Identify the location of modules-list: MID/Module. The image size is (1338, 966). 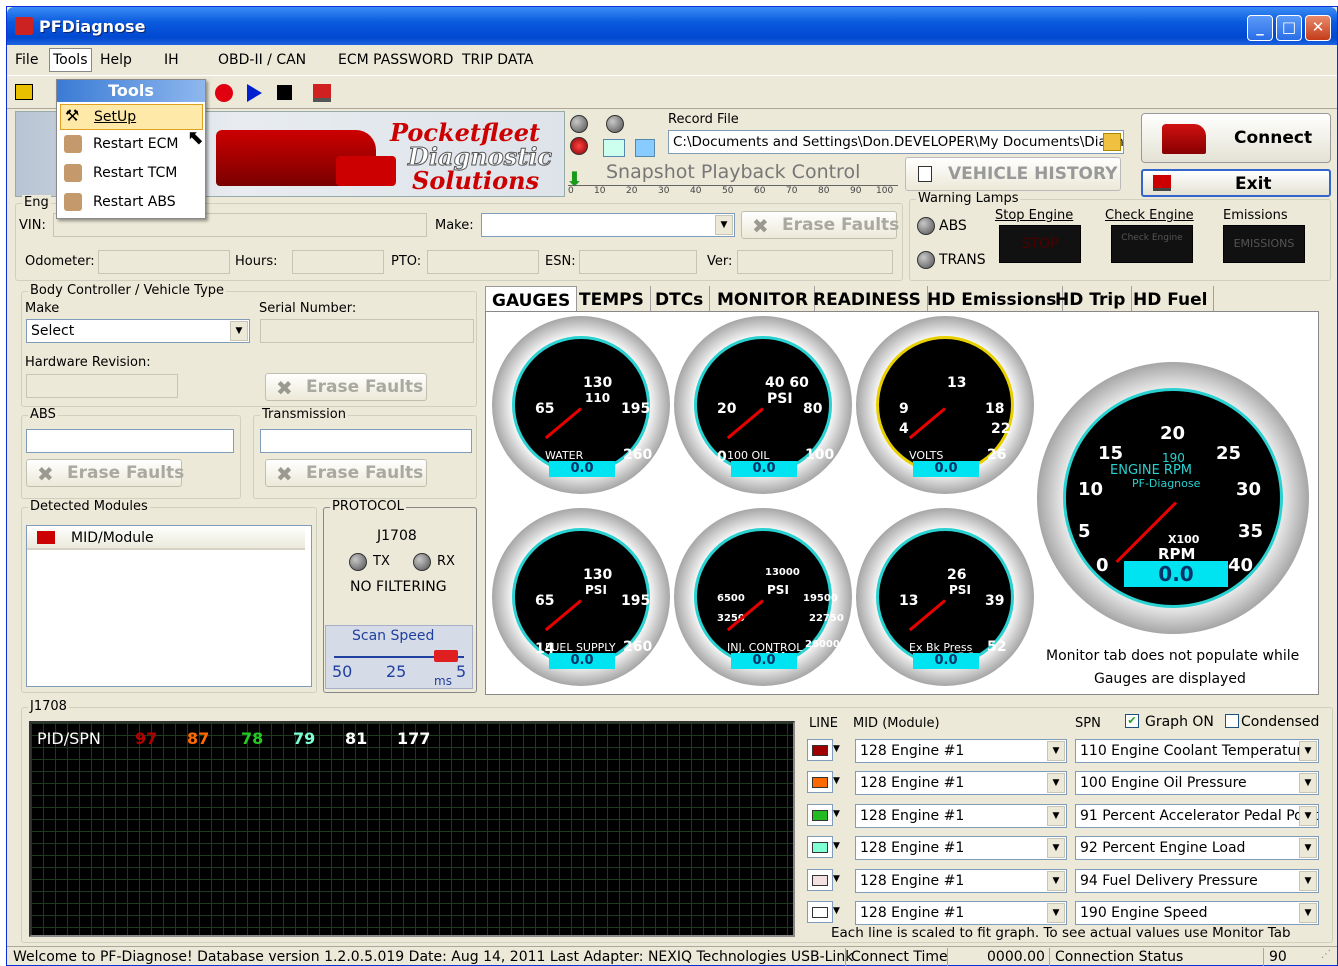
(169, 606).